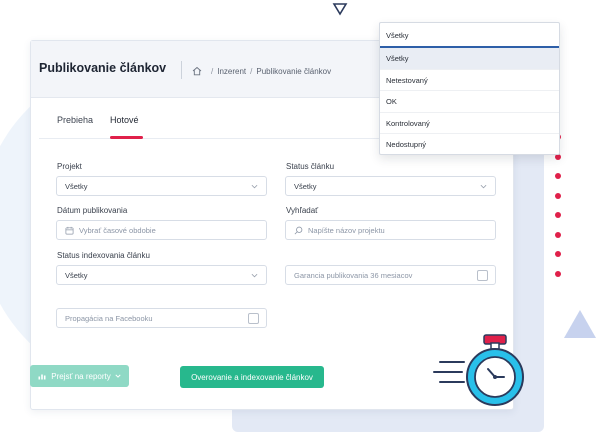 Image resolution: width=600 pixels, height=433 pixels. What do you see at coordinates (126, 137) in the screenshot?
I see `active-tab-indicator` at bounding box center [126, 137].